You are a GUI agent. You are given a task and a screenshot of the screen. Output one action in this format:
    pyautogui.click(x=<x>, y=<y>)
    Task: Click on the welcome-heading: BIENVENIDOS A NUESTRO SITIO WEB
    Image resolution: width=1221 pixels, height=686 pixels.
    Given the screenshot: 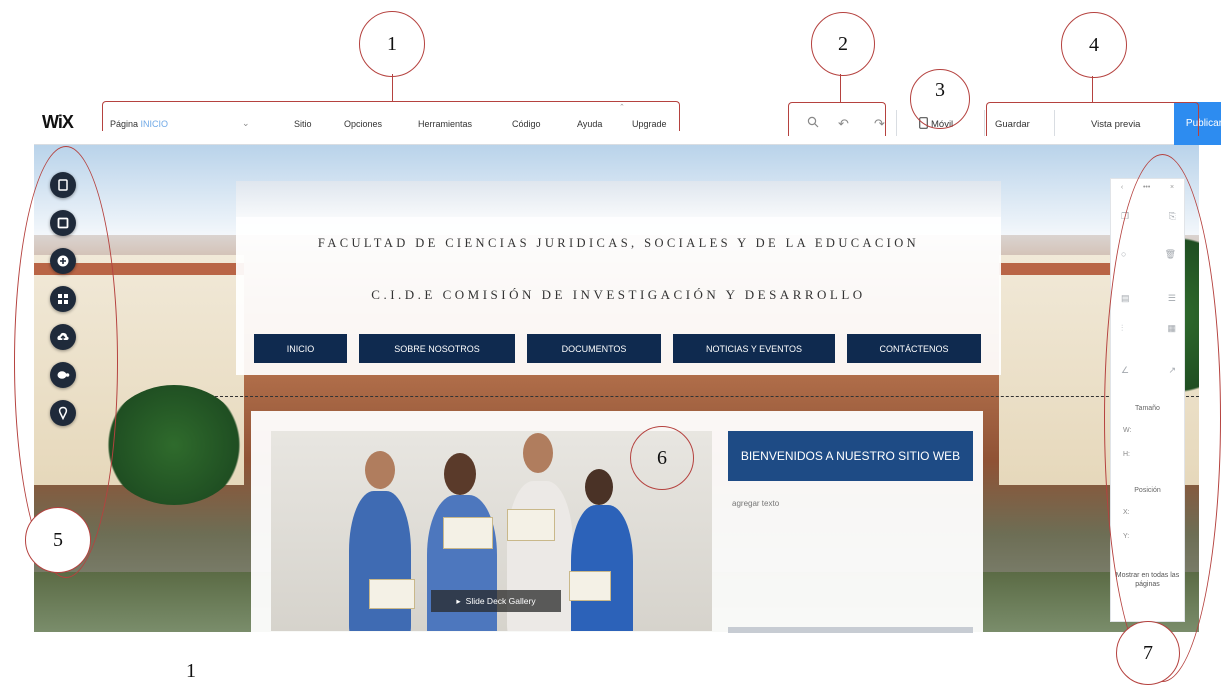 What is the action you would take?
    pyautogui.click(x=850, y=456)
    